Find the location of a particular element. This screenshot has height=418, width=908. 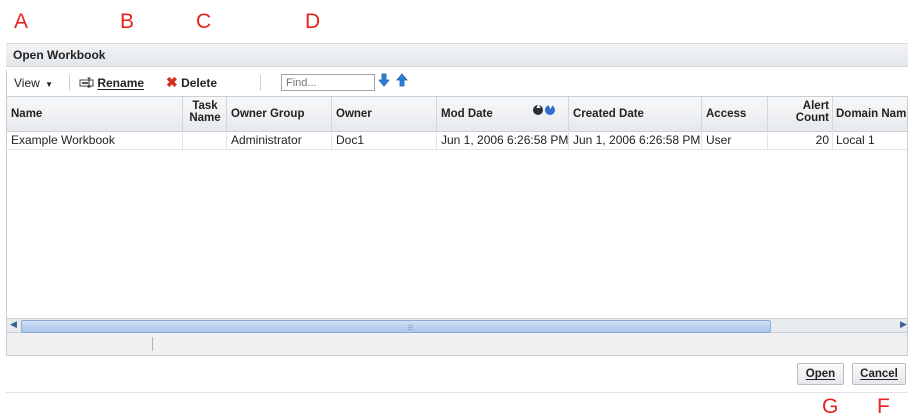

callout-b: B is located at coordinates (127, 21).